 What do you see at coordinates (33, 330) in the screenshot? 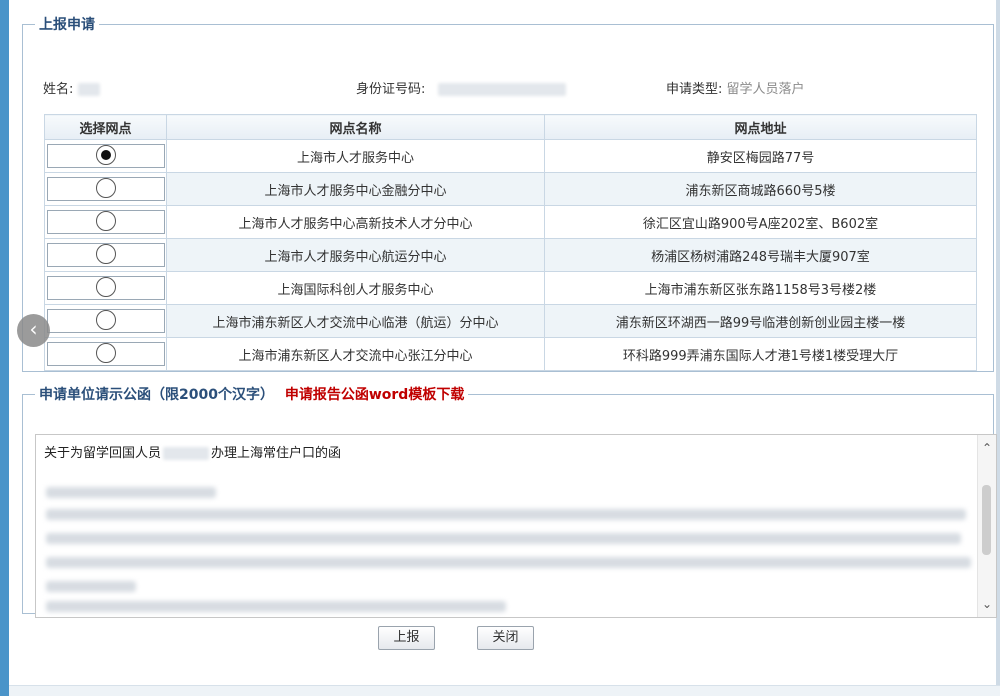
I see `prev-arrow-icon: ‹` at bounding box center [33, 330].